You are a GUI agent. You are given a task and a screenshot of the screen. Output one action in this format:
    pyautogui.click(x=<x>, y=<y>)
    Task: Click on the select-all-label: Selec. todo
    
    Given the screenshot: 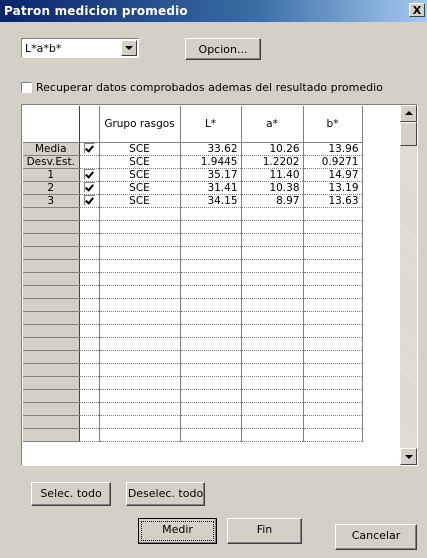 What is the action you would take?
    pyautogui.click(x=71, y=493)
    